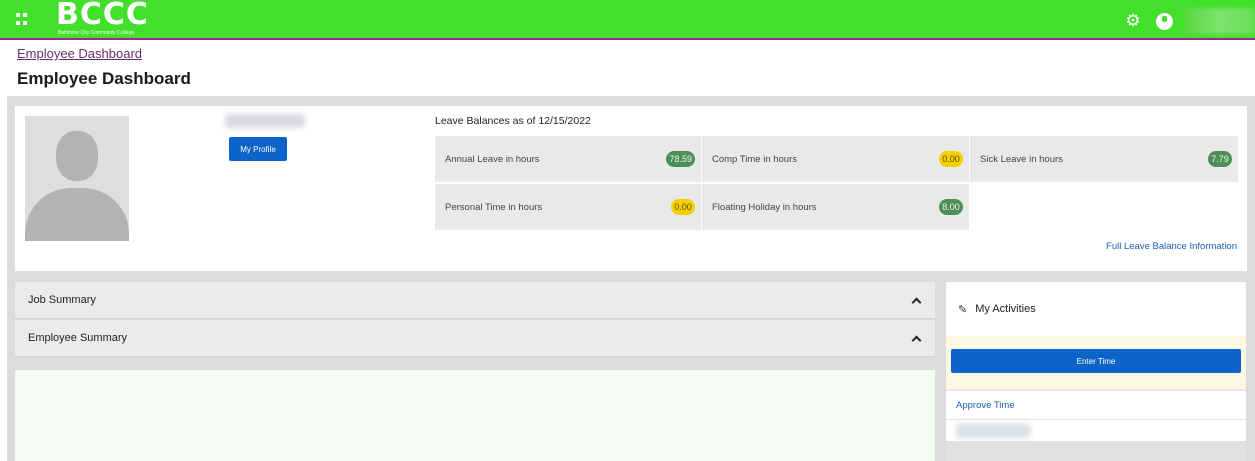 Image resolution: width=1255 pixels, height=461 pixels. I want to click on enter-time-button: Enter Time, so click(1096, 361).